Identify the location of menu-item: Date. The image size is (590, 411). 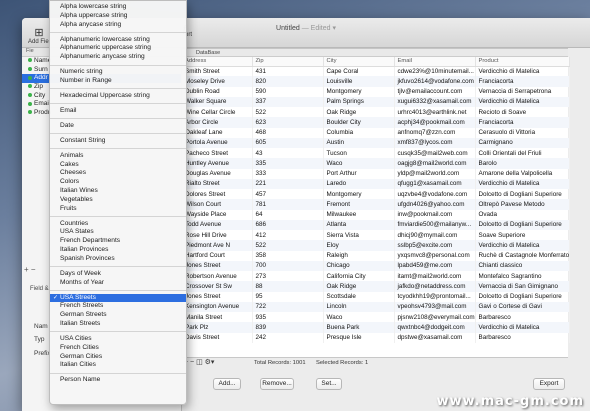
(118, 126).